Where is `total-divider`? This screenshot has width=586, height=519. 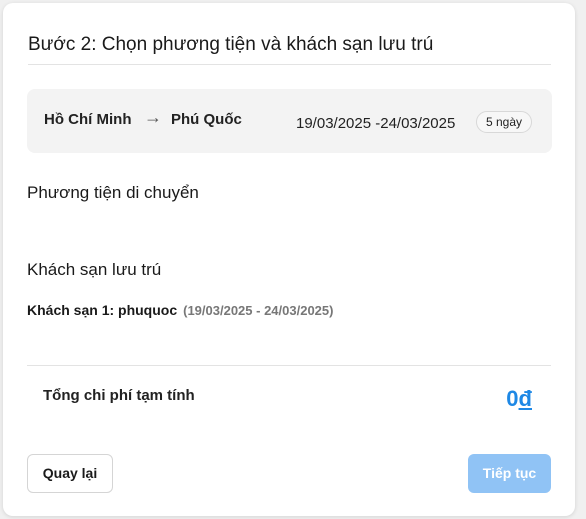 total-divider is located at coordinates (289, 365).